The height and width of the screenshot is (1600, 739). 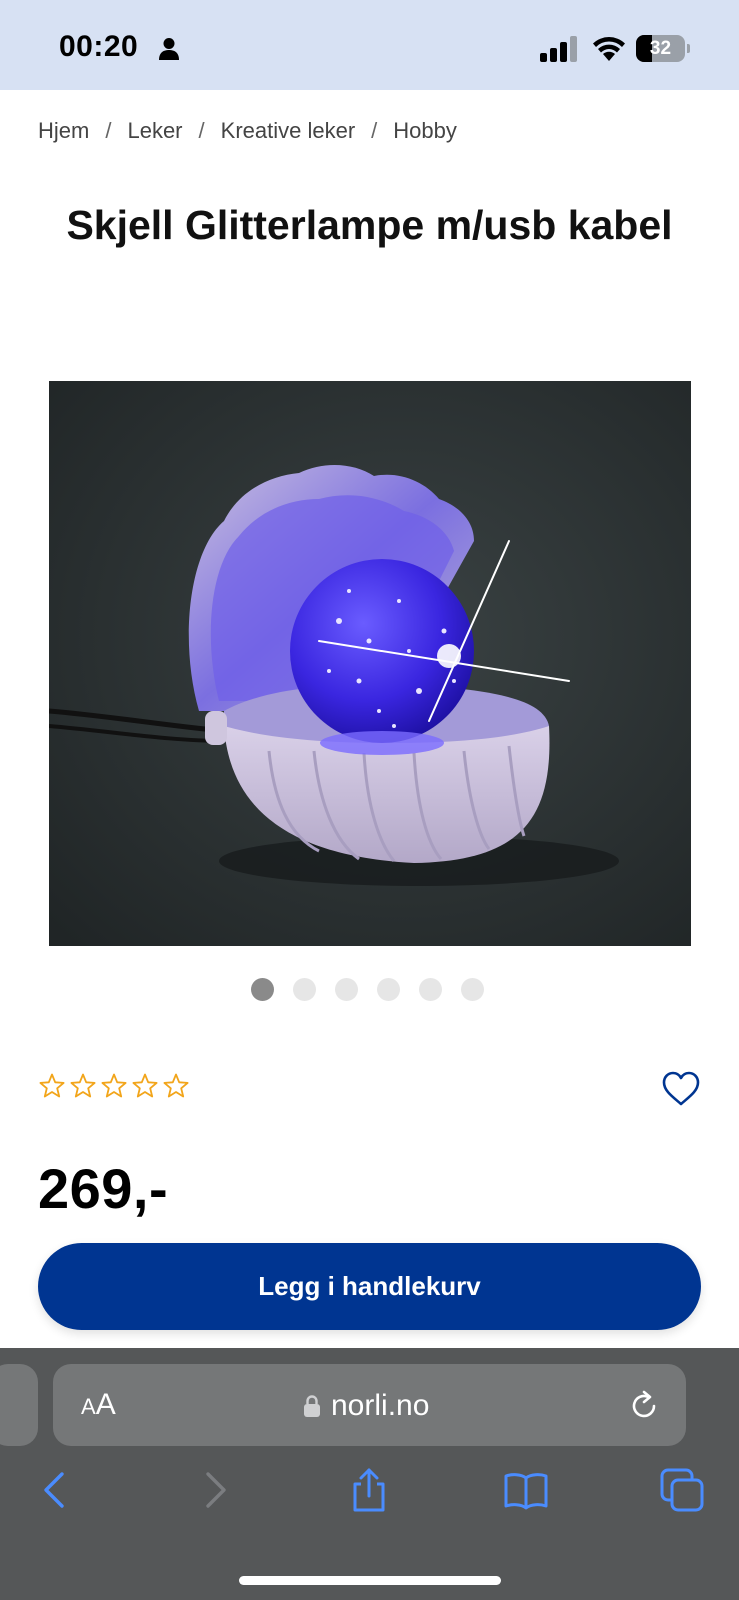 I want to click on previous-tab-edge, so click(x=19, y=1405).